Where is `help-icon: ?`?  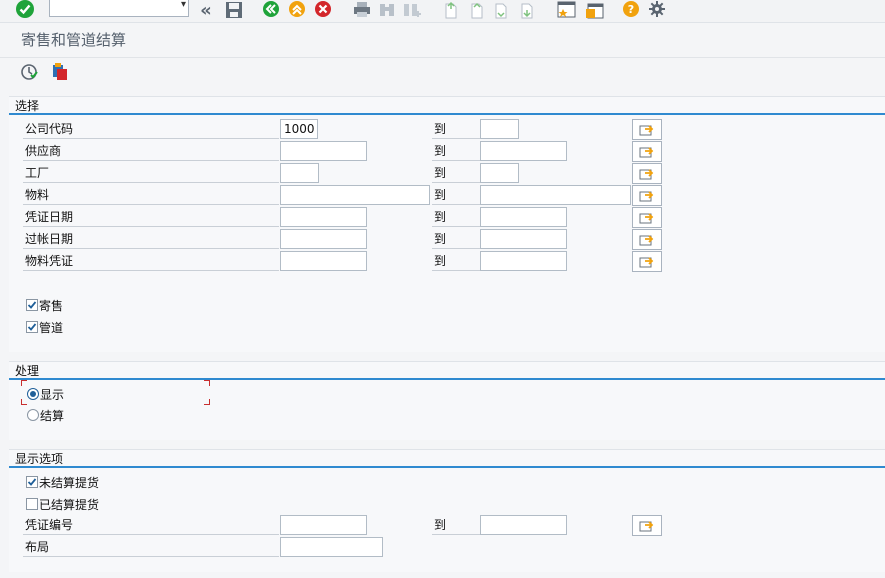 help-icon: ? is located at coordinates (631, 10).